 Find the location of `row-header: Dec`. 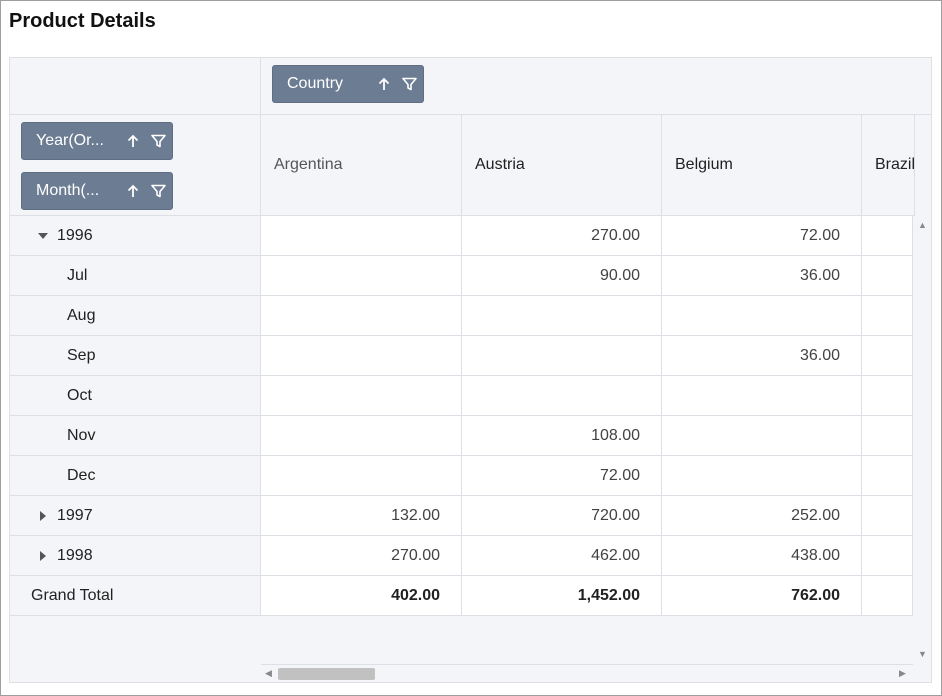

row-header: Dec is located at coordinates (135, 476).